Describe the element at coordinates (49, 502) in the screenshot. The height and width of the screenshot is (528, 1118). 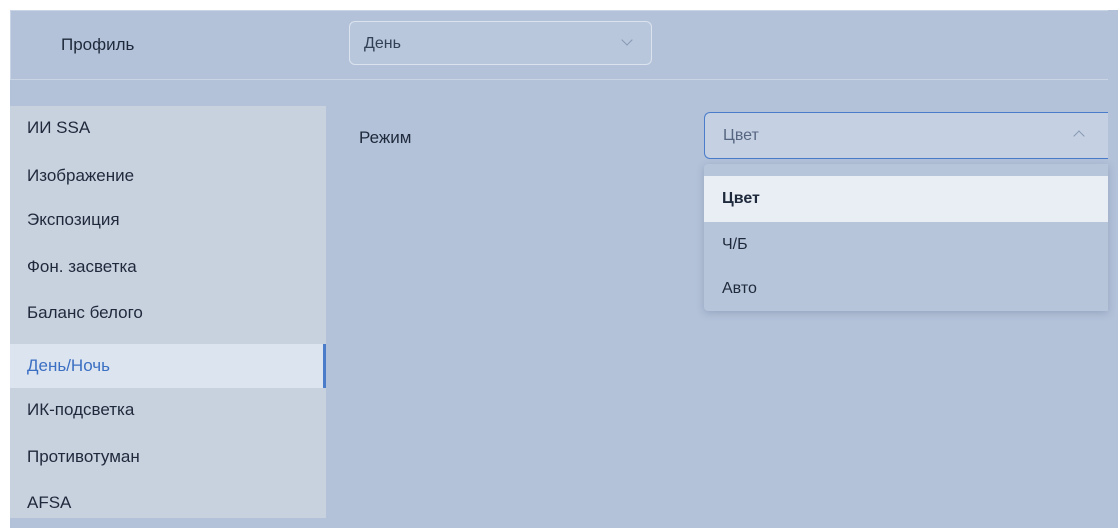
I see `sidebar-item-label: AFSA` at that location.